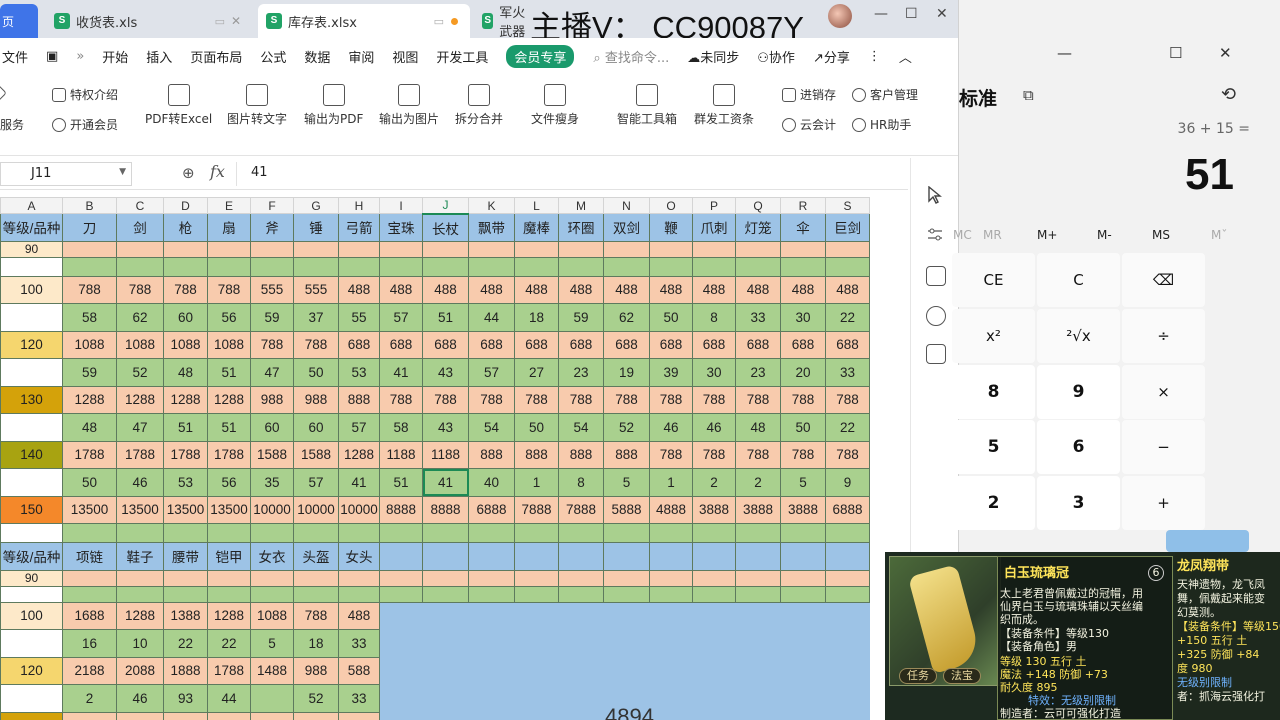 This screenshot has height=720, width=1280. I want to click on column-header-M: M, so click(581, 205).